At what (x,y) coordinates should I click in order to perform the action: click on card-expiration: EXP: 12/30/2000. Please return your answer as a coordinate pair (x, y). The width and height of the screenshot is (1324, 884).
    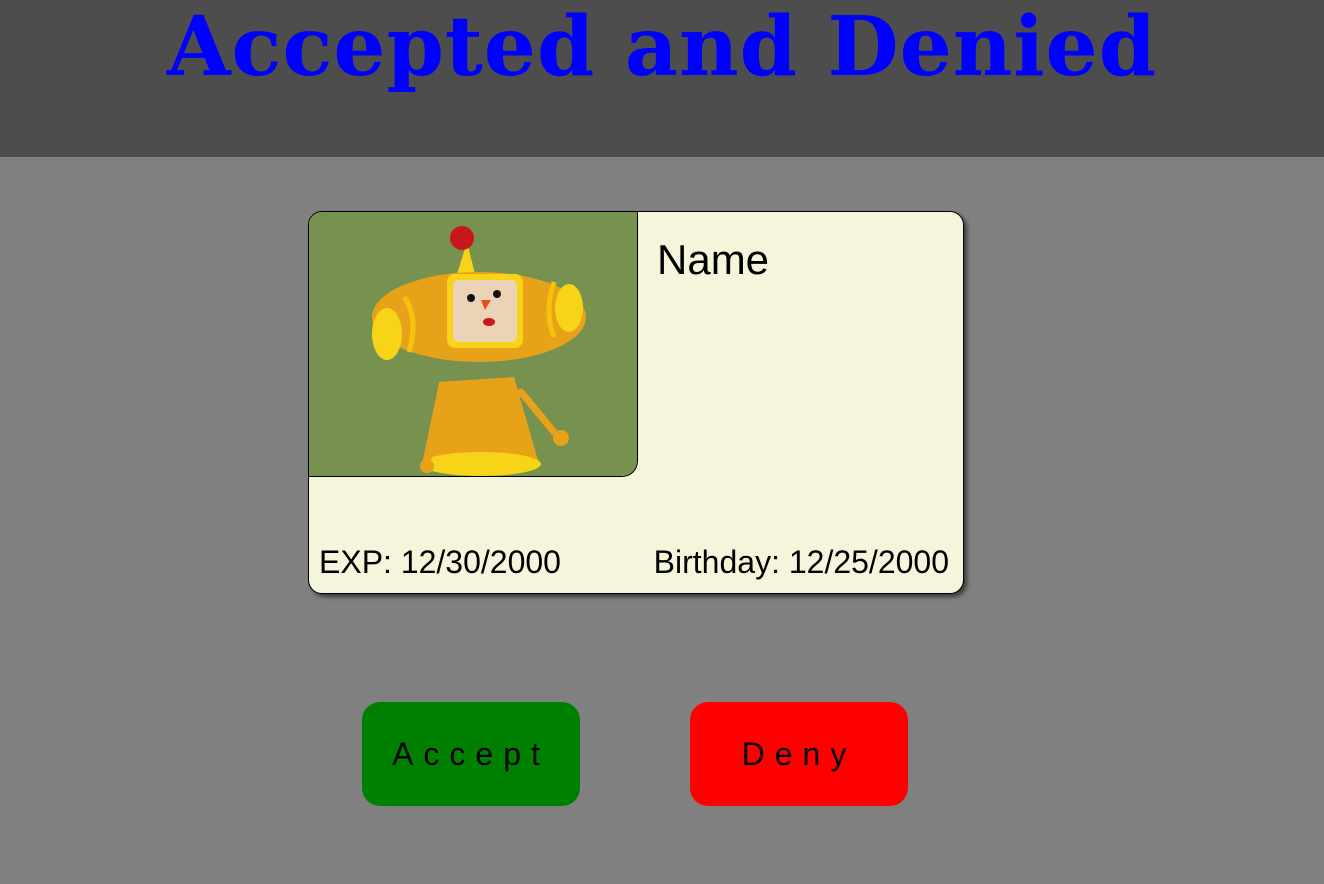
    Looking at the image, I should click on (440, 562).